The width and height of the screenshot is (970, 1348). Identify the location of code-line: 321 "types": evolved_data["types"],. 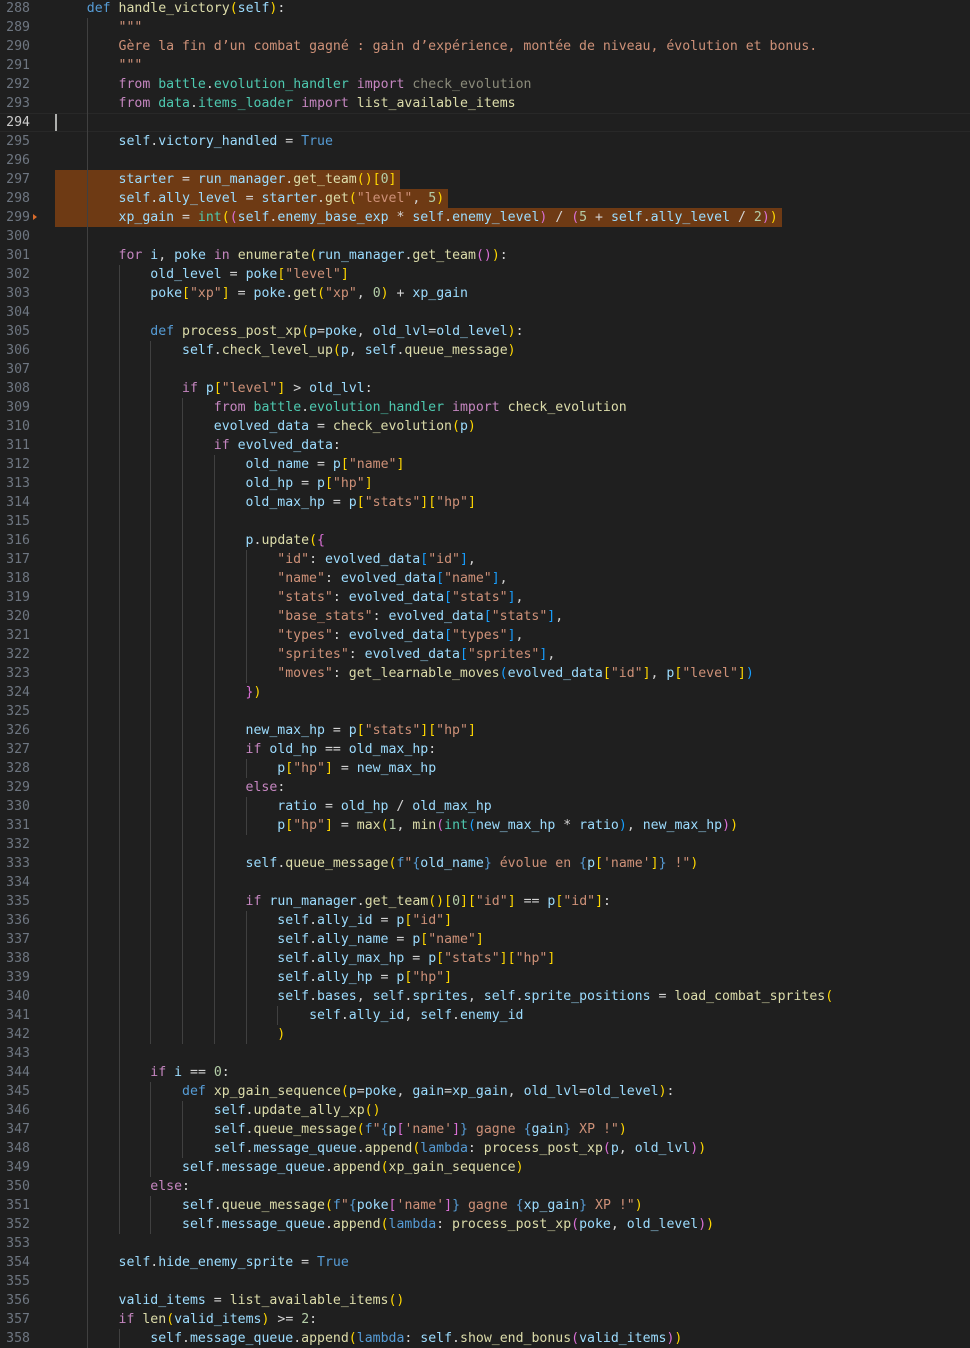
(485, 635).